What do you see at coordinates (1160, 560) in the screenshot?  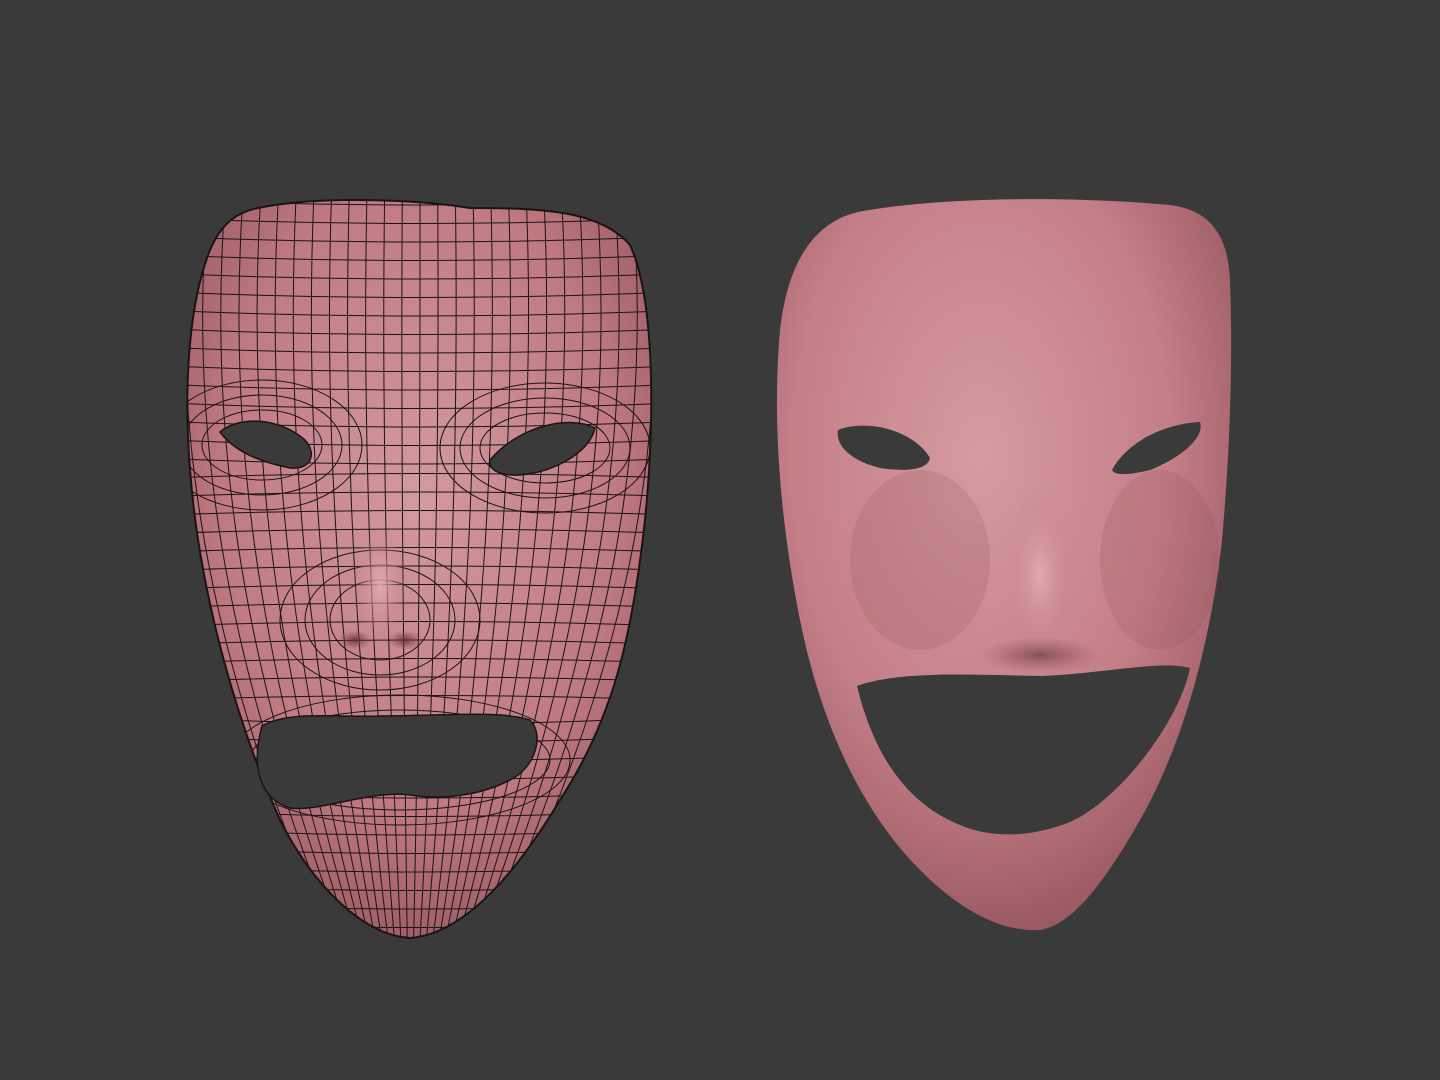 I see `cheek-shadow-right` at bounding box center [1160, 560].